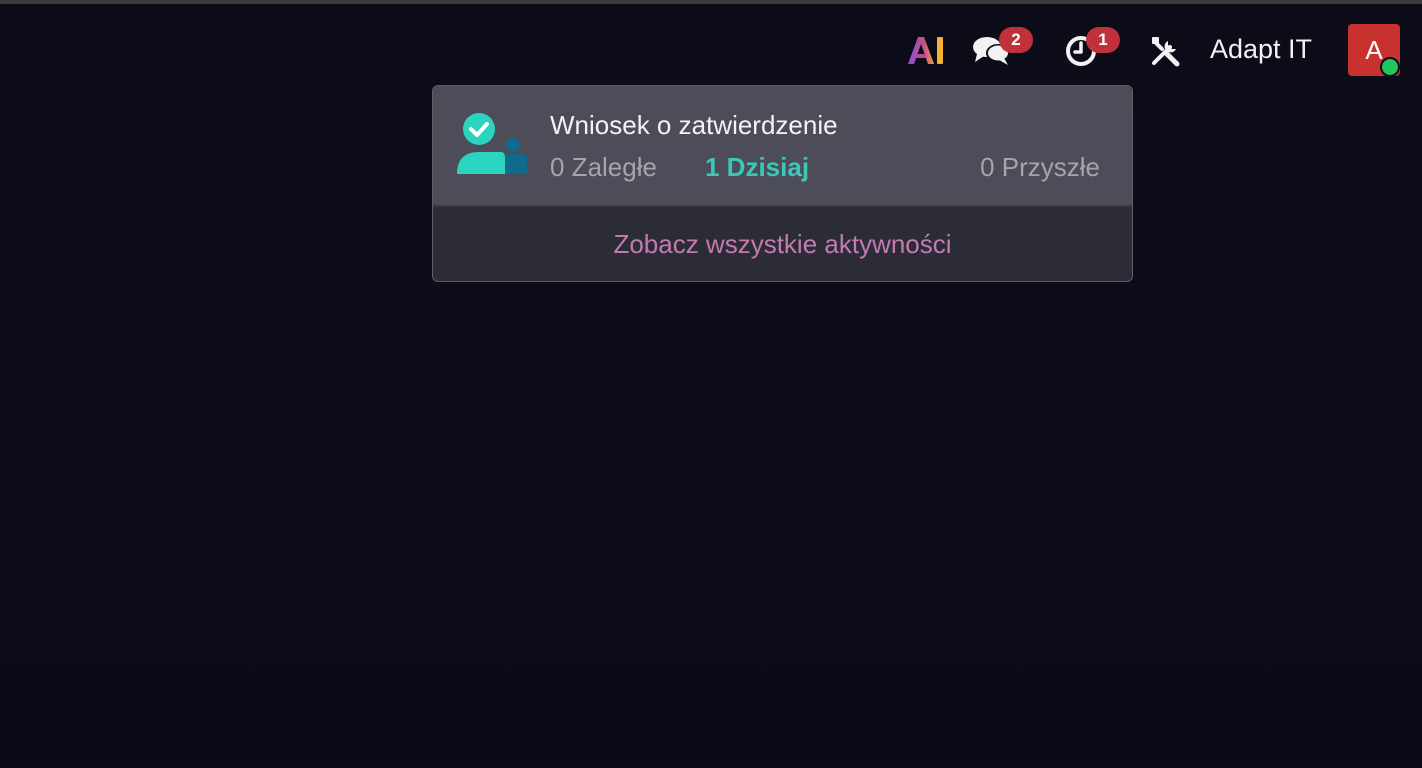 The height and width of the screenshot is (768, 1422). What do you see at coordinates (757, 167) in the screenshot?
I see `today-count-link: 1 Dzisiaj` at bounding box center [757, 167].